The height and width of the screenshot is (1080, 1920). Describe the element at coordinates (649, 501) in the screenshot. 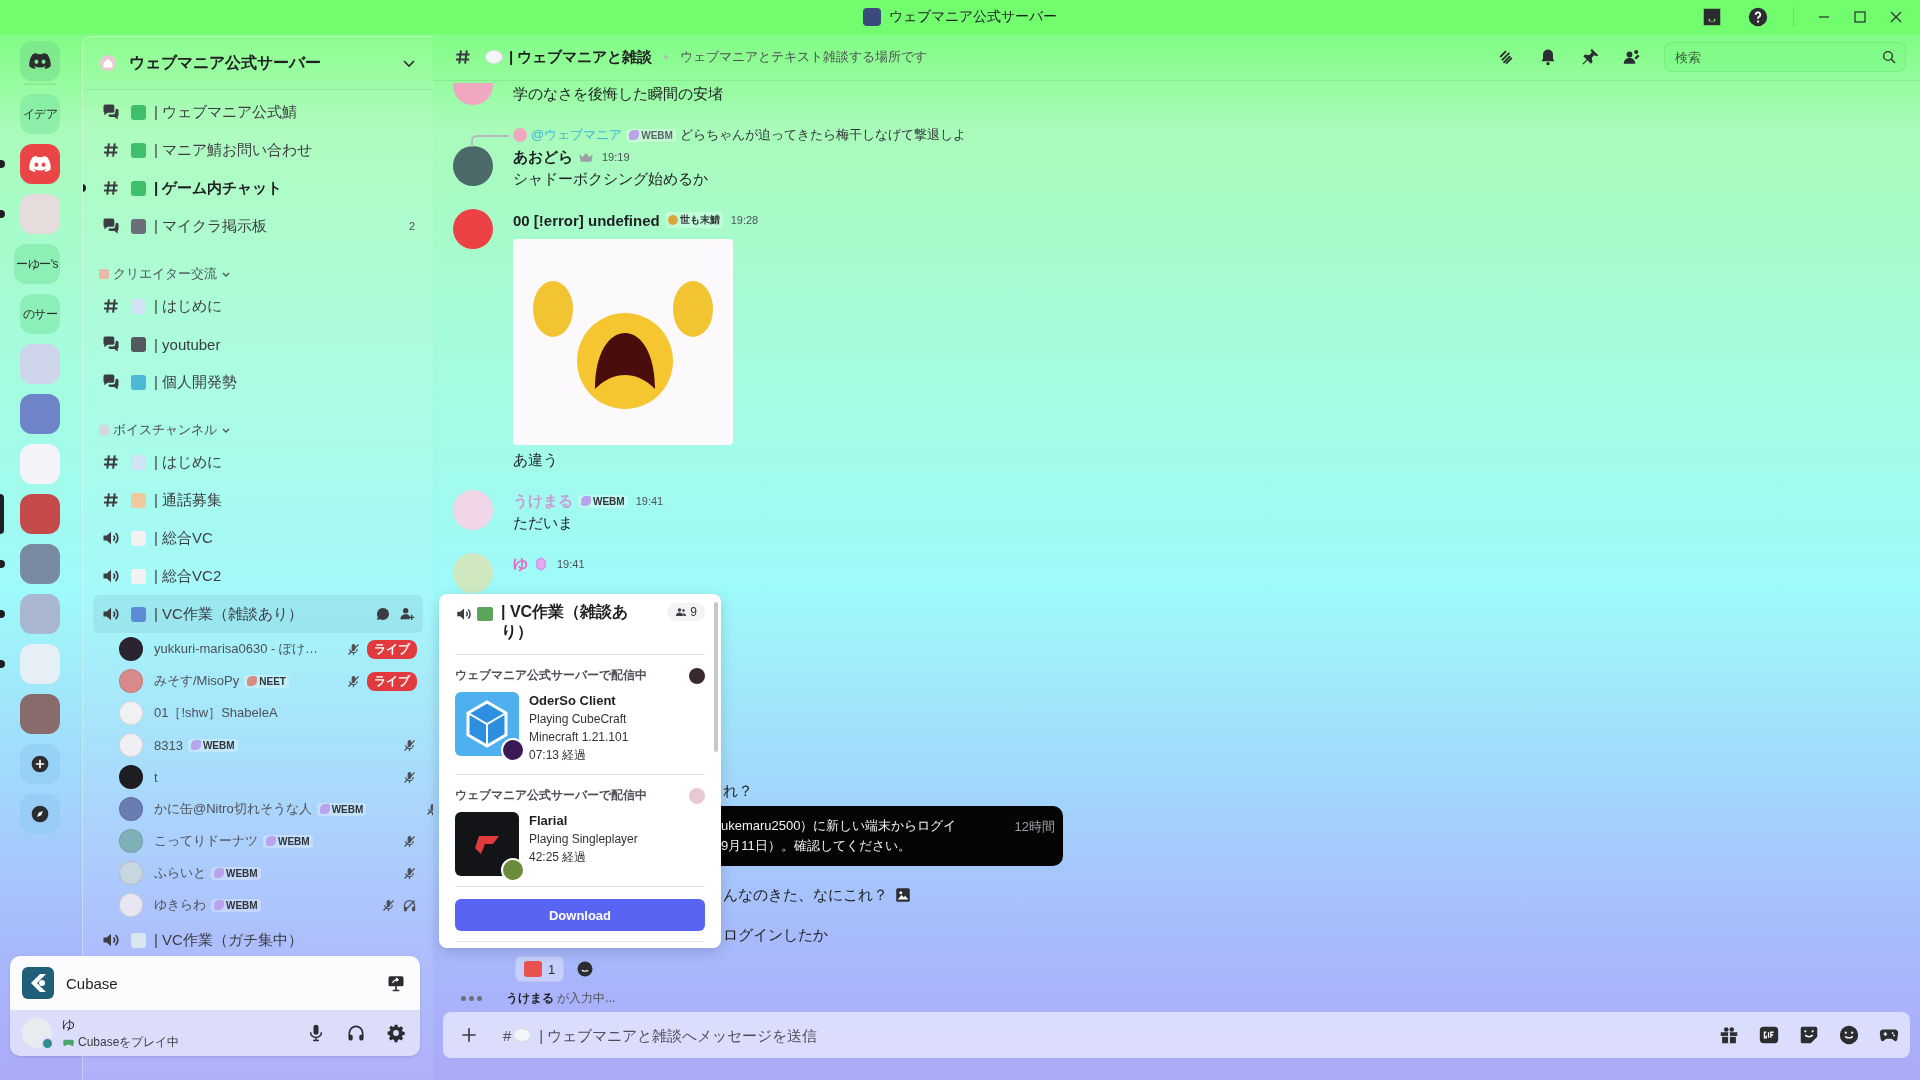

I see `timestamp: 19:41` at that location.